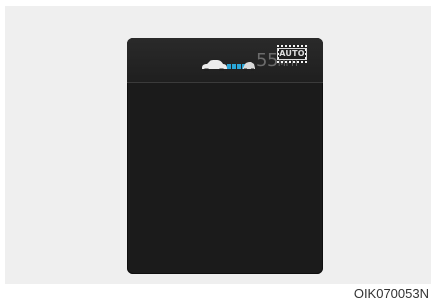 The height and width of the screenshot is (304, 439). I want to click on own-vehicle-car-icon, so click(214, 65).